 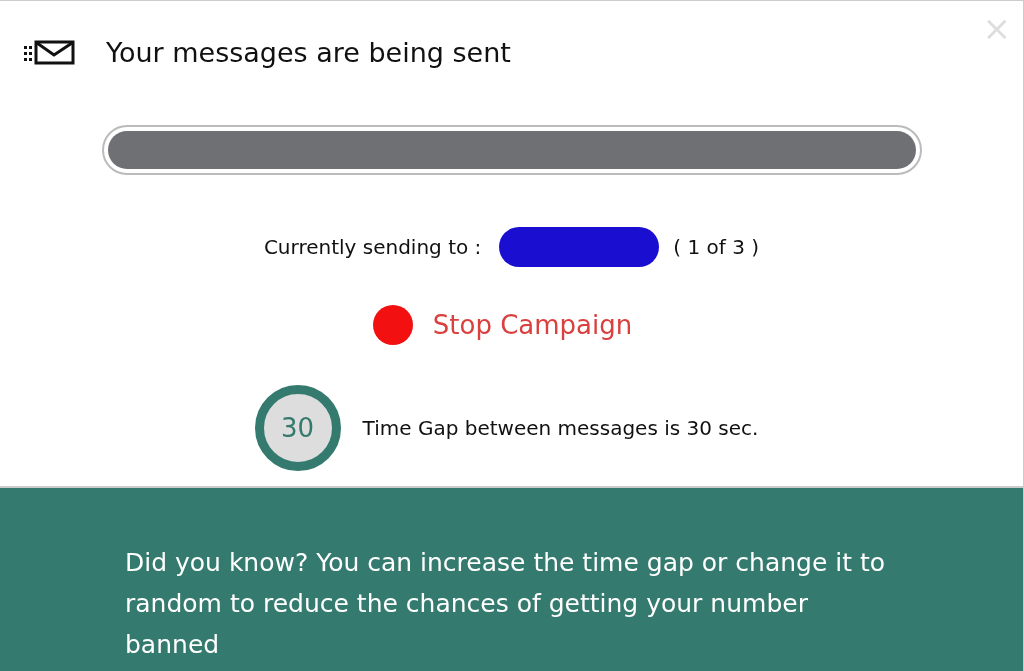 I want to click on stop-campaign-button: Stop Campaign, so click(x=502, y=325).